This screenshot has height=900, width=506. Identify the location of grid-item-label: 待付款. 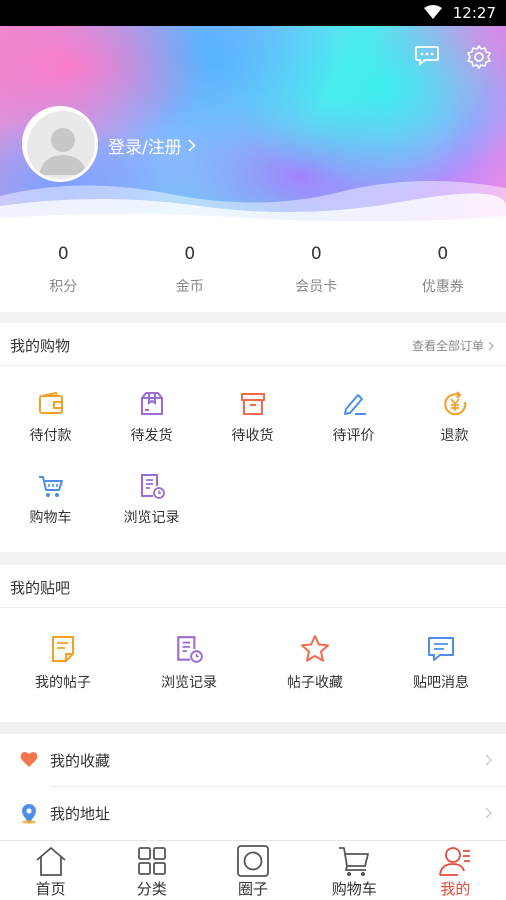
(50, 436).